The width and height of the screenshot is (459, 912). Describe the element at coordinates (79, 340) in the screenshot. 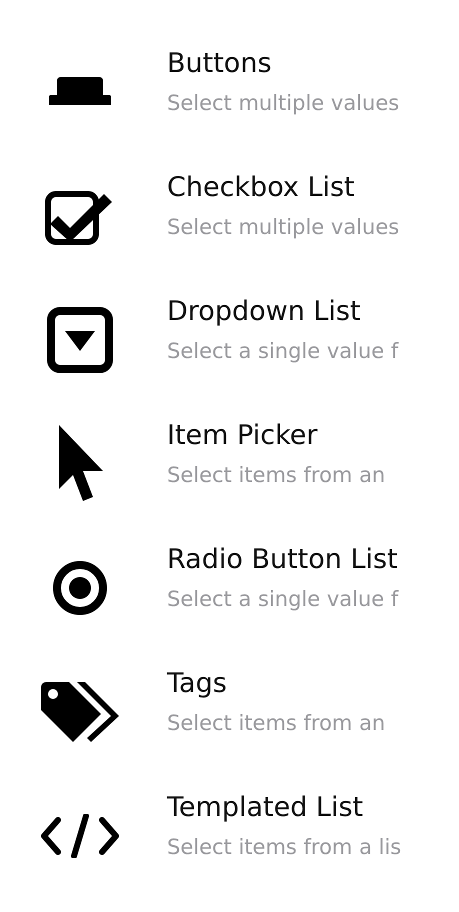

I see `dropdown-icon` at that location.